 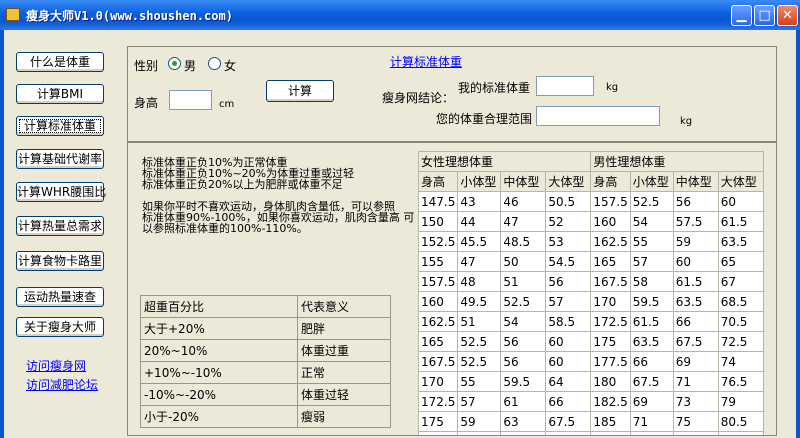 I want to click on table-cell: -10%~-20%, so click(x=219, y=394).